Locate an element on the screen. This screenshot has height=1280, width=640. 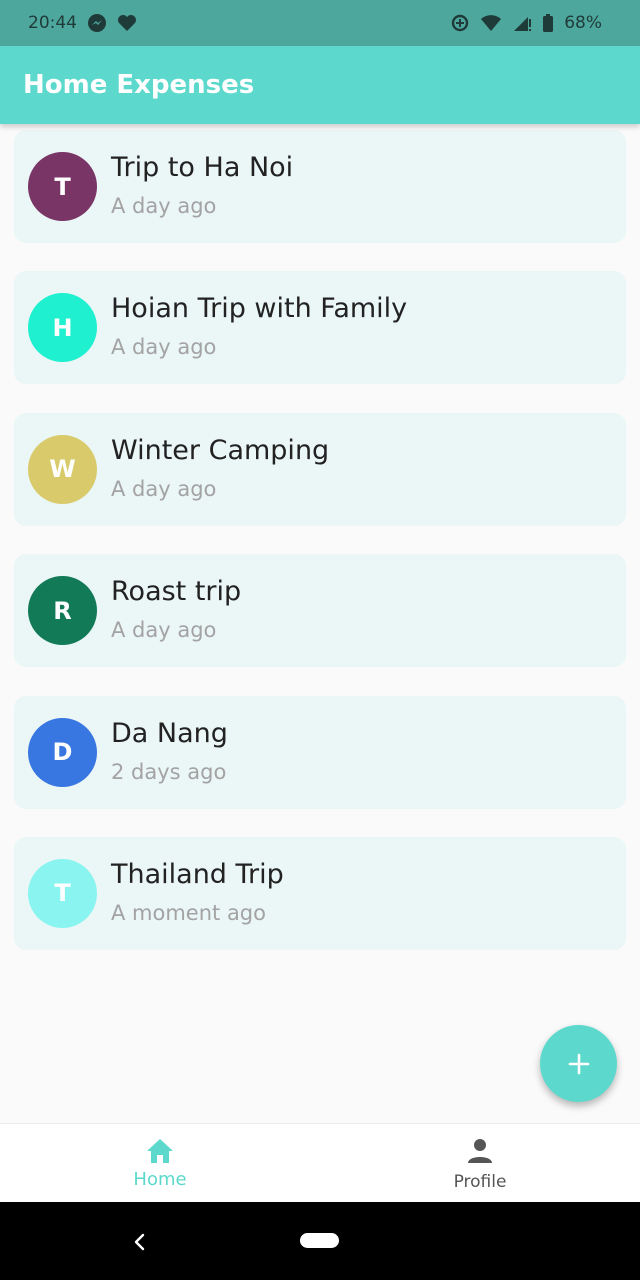
bottom-nav: Home Profile is located at coordinates (320, 1162).